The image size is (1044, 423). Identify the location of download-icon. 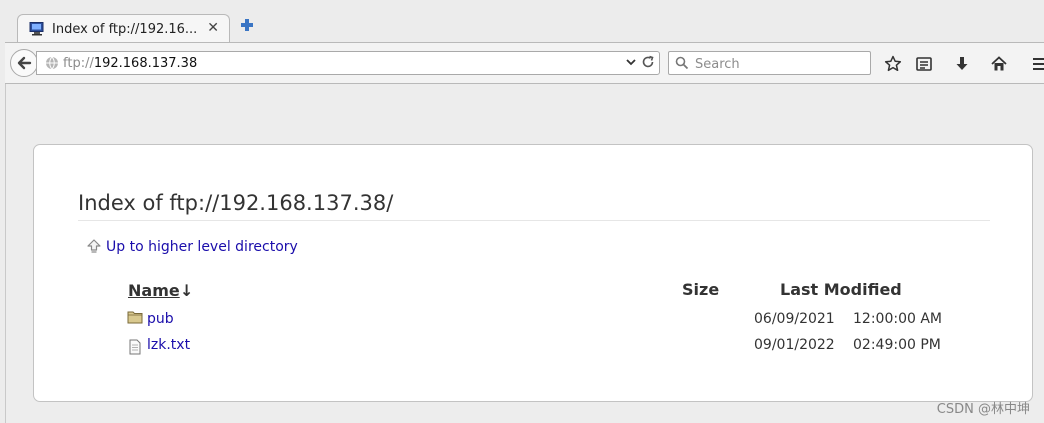
(962, 64).